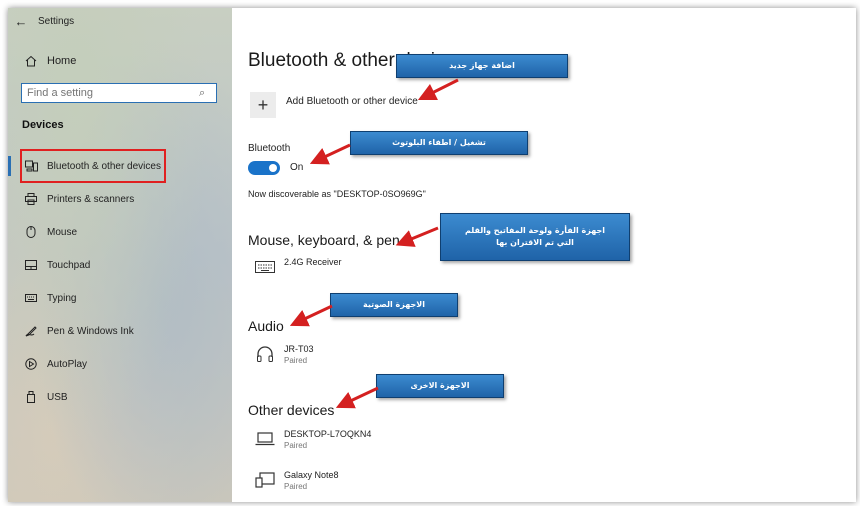  What do you see at coordinates (120, 364) in the screenshot?
I see `sidebar-item-autoplay: AutoPlay` at bounding box center [120, 364].